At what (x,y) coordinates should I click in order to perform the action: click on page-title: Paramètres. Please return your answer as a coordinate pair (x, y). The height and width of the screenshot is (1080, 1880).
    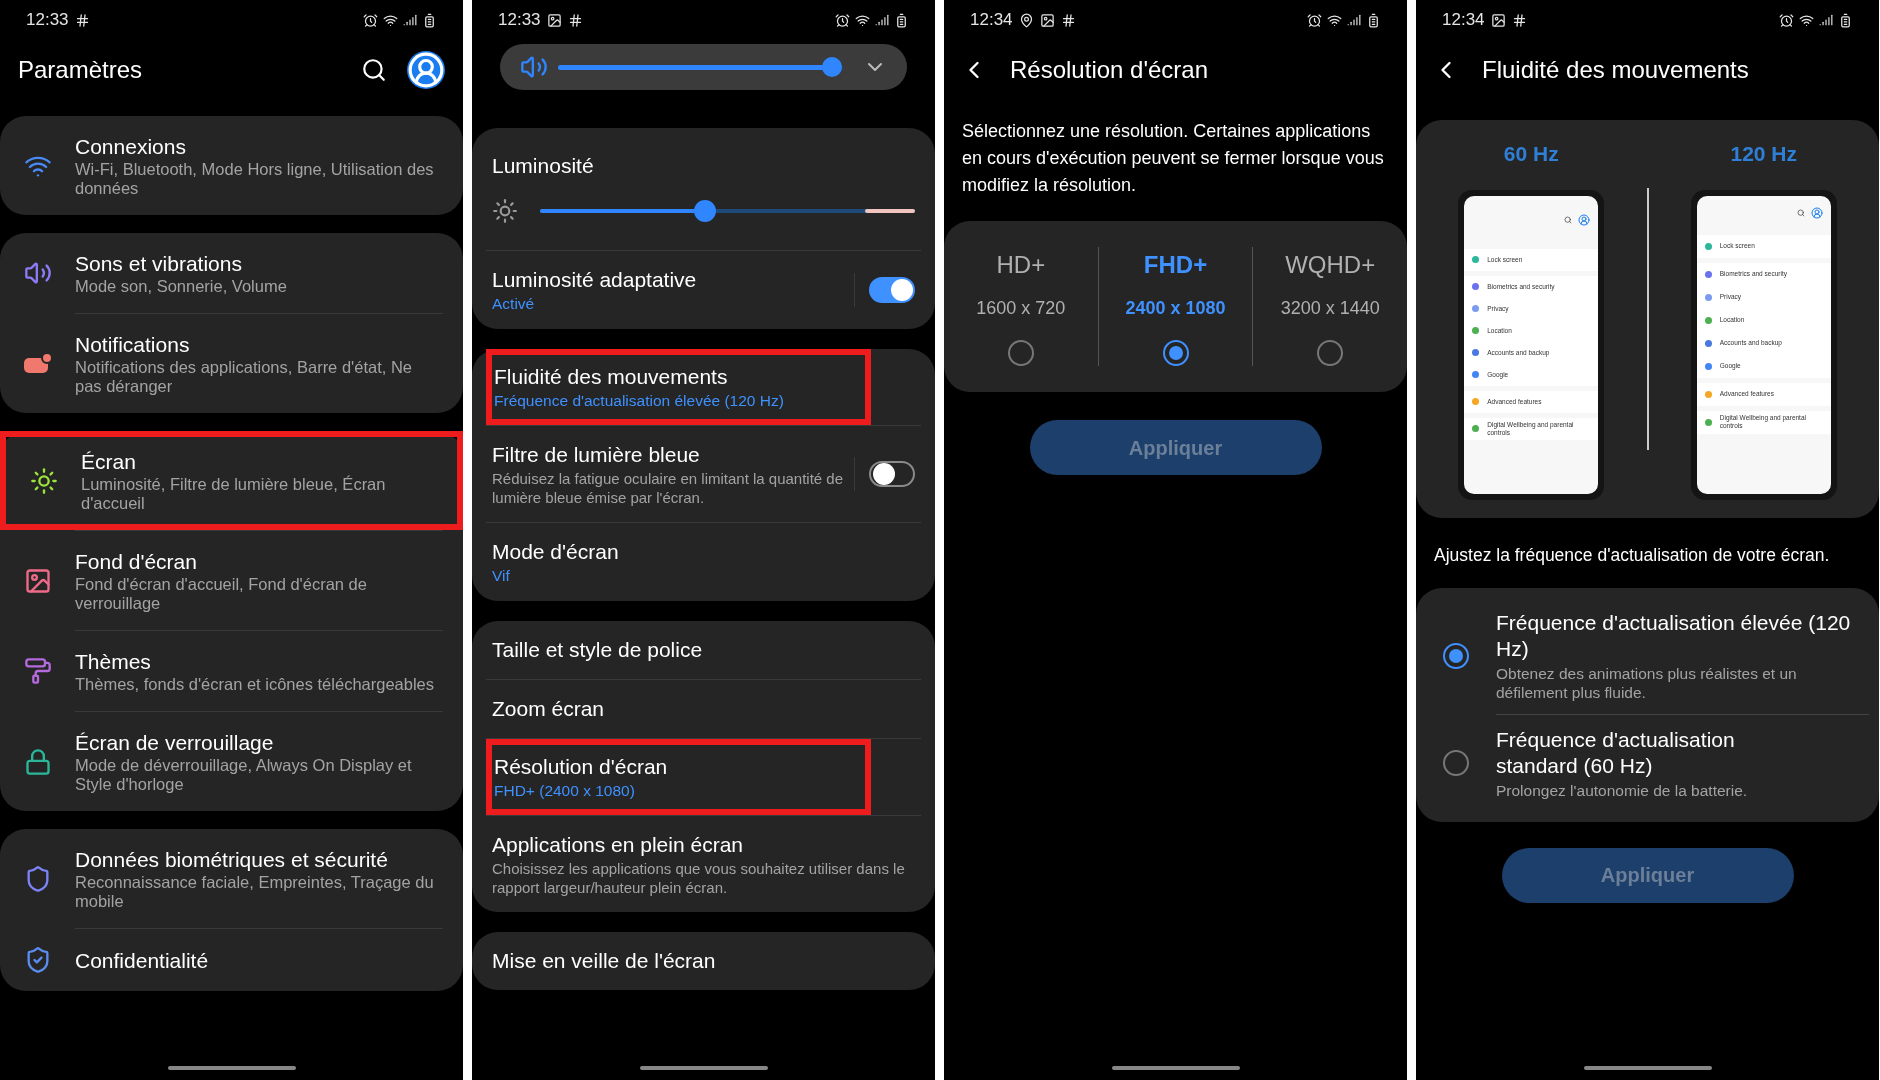
    Looking at the image, I should click on (80, 70).